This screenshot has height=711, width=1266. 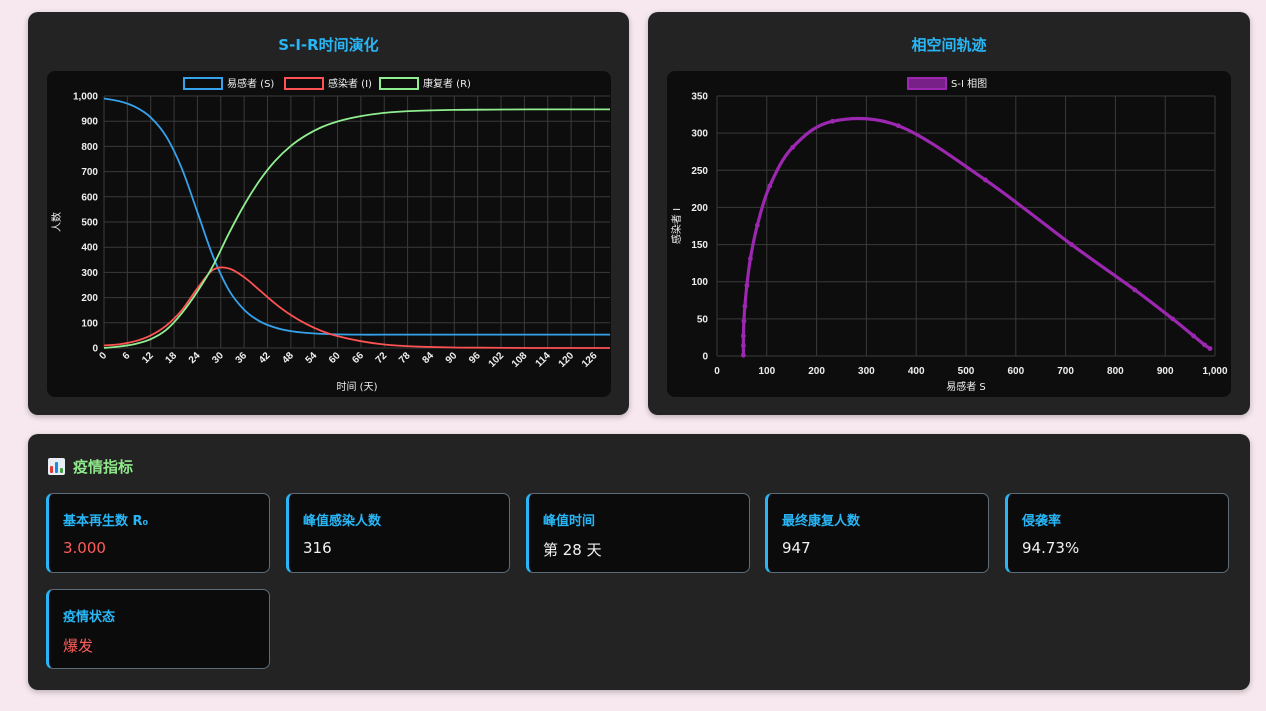 What do you see at coordinates (766, 371) in the screenshot?
I see `x-tick-label: 100` at bounding box center [766, 371].